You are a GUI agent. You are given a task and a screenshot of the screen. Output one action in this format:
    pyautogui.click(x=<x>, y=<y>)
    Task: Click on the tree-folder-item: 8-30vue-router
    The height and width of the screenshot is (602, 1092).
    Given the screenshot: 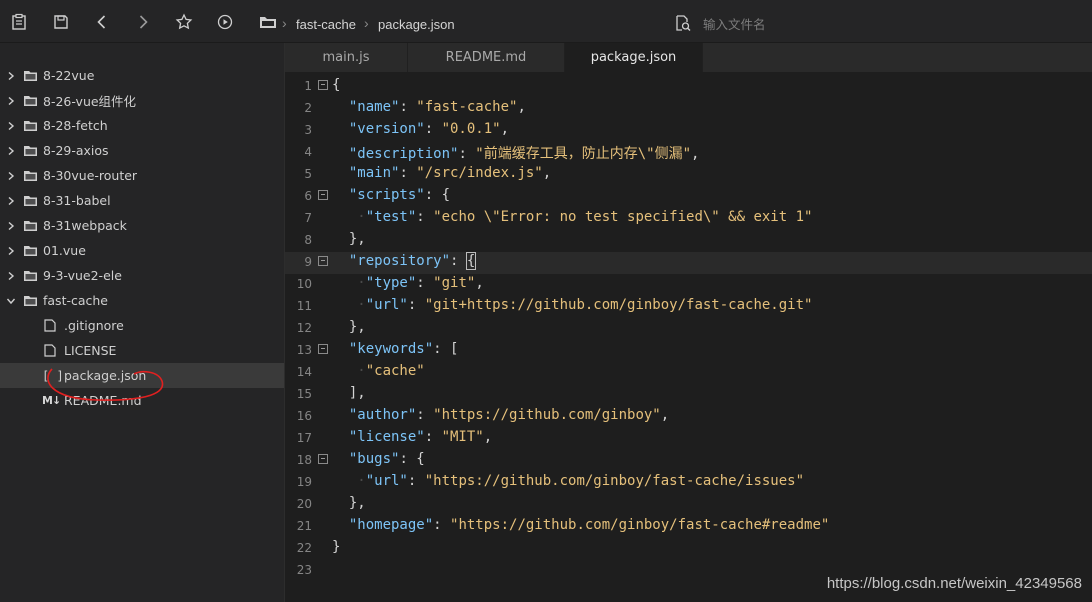 What is the action you would take?
    pyautogui.click(x=142, y=175)
    